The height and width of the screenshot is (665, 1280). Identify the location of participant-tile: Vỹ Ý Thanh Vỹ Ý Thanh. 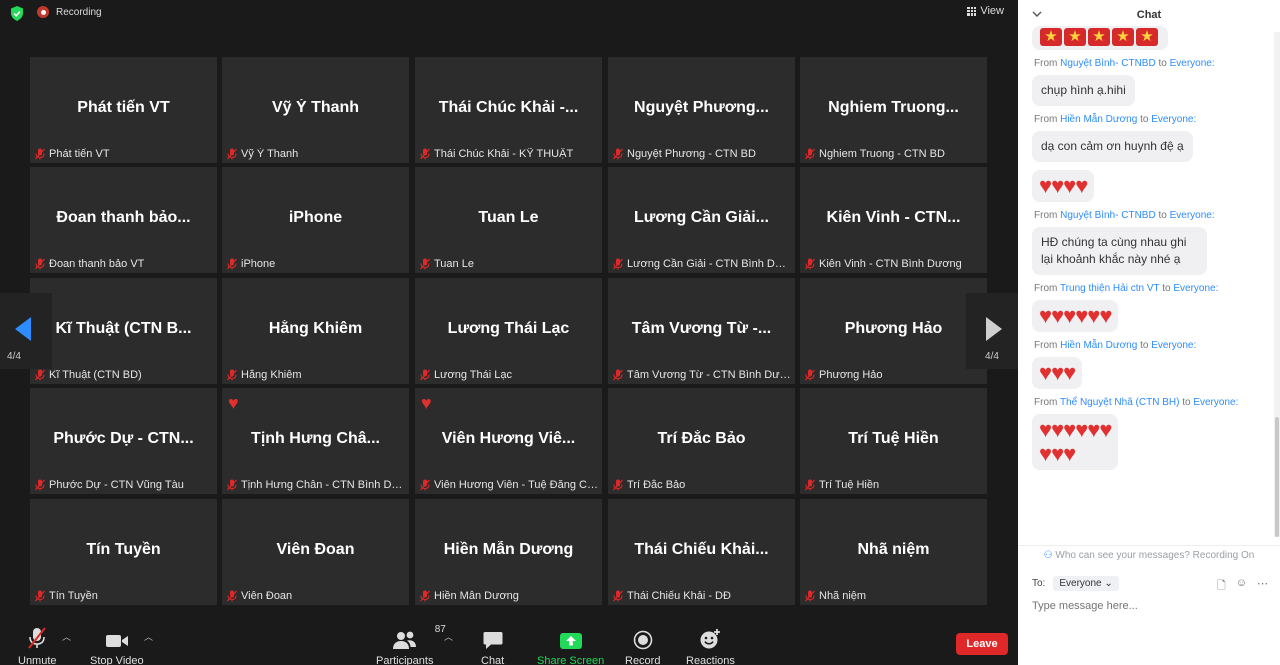
(315, 110).